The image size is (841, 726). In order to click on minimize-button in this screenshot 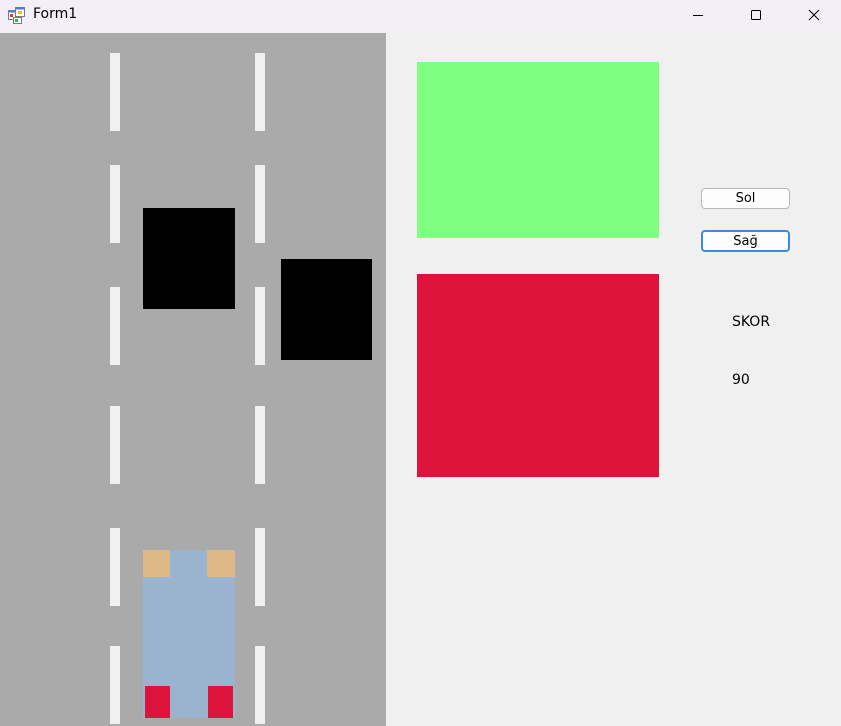, I will do `click(698, 14)`.